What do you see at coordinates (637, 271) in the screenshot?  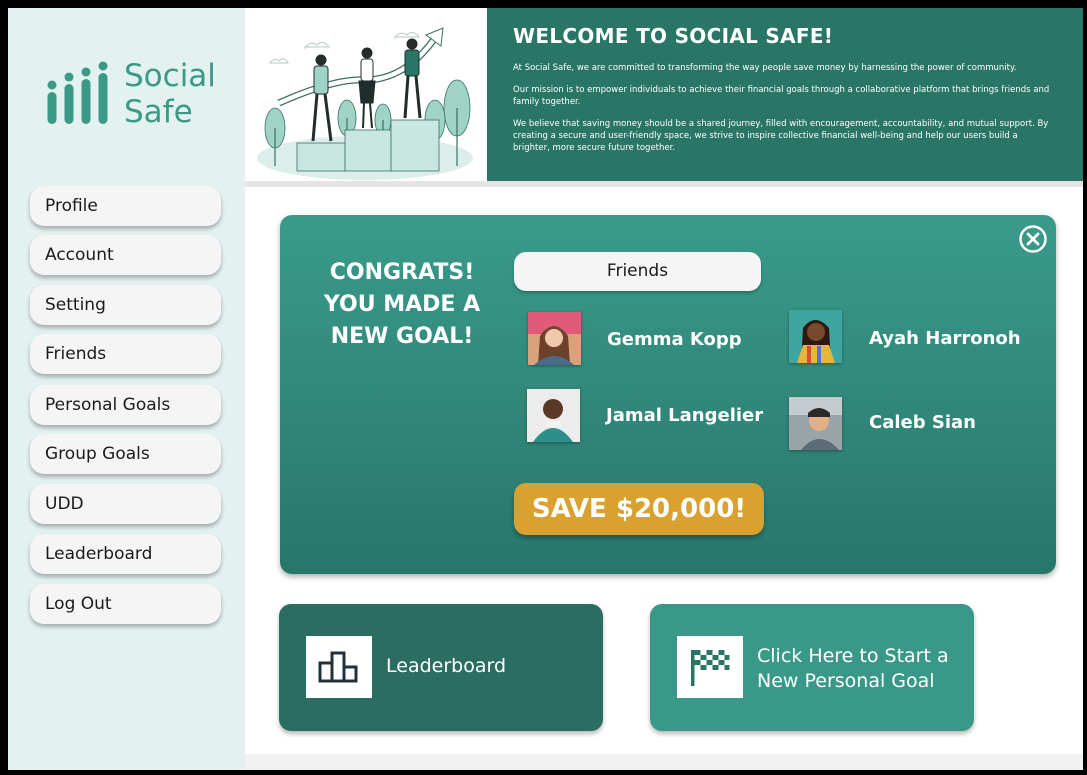 I see `friends-header: Friends` at bounding box center [637, 271].